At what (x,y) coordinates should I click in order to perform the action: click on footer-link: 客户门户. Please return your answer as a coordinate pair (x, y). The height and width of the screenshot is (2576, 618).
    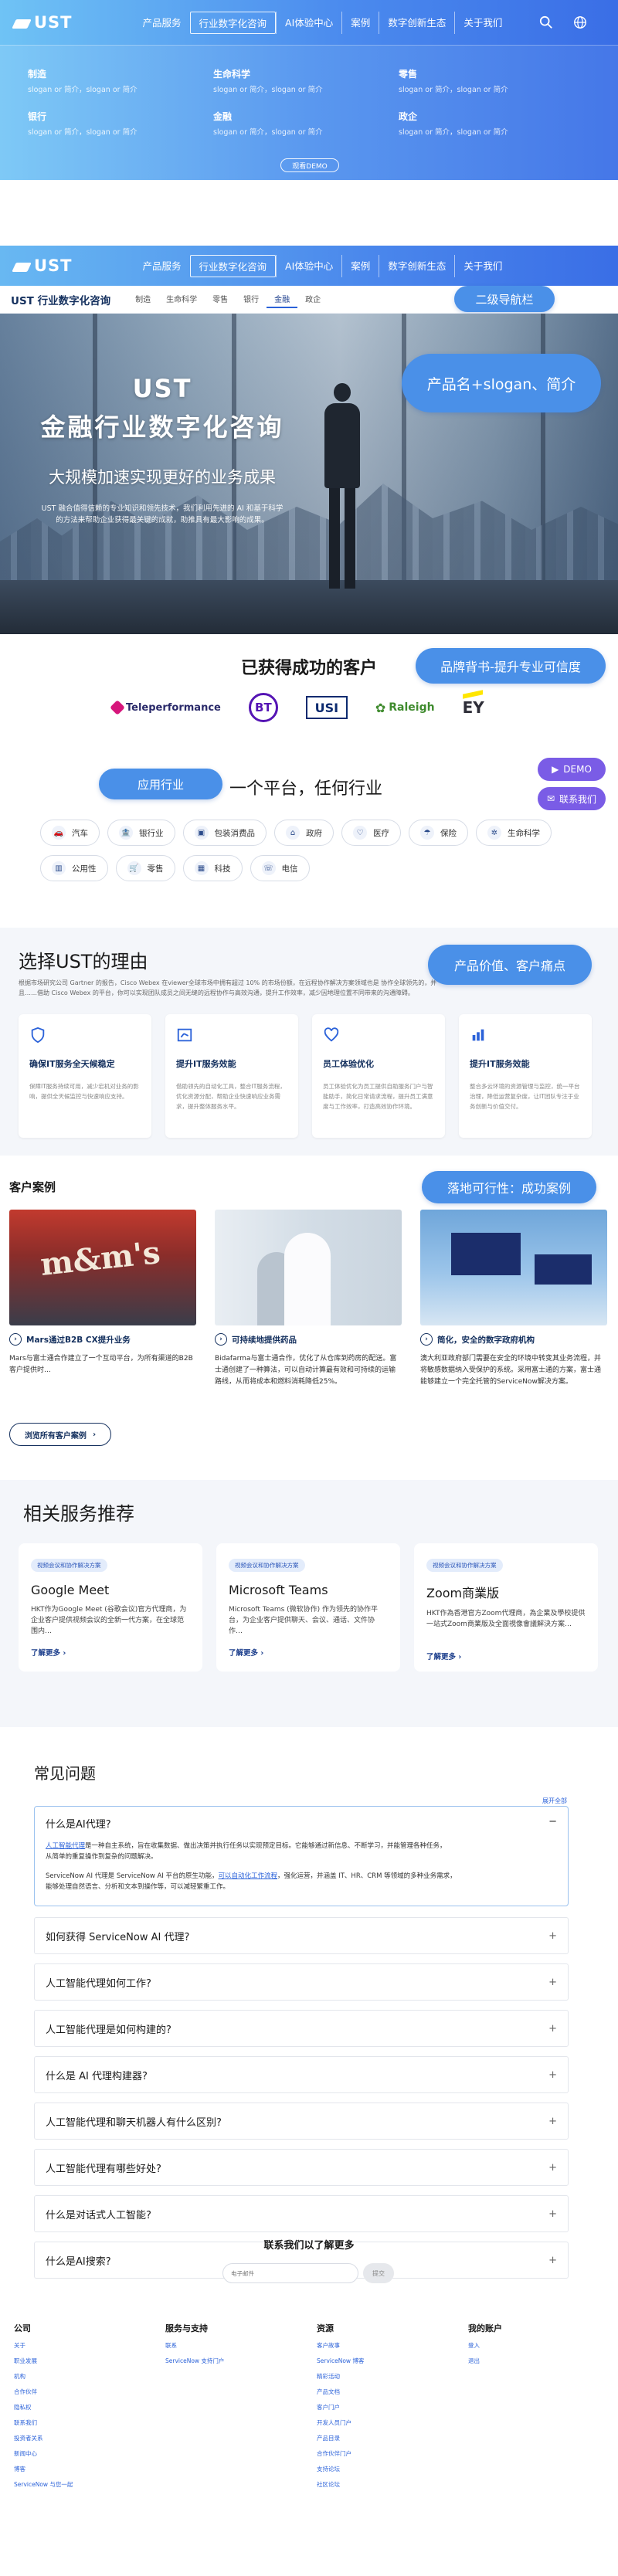
    Looking at the image, I should click on (390, 2407).